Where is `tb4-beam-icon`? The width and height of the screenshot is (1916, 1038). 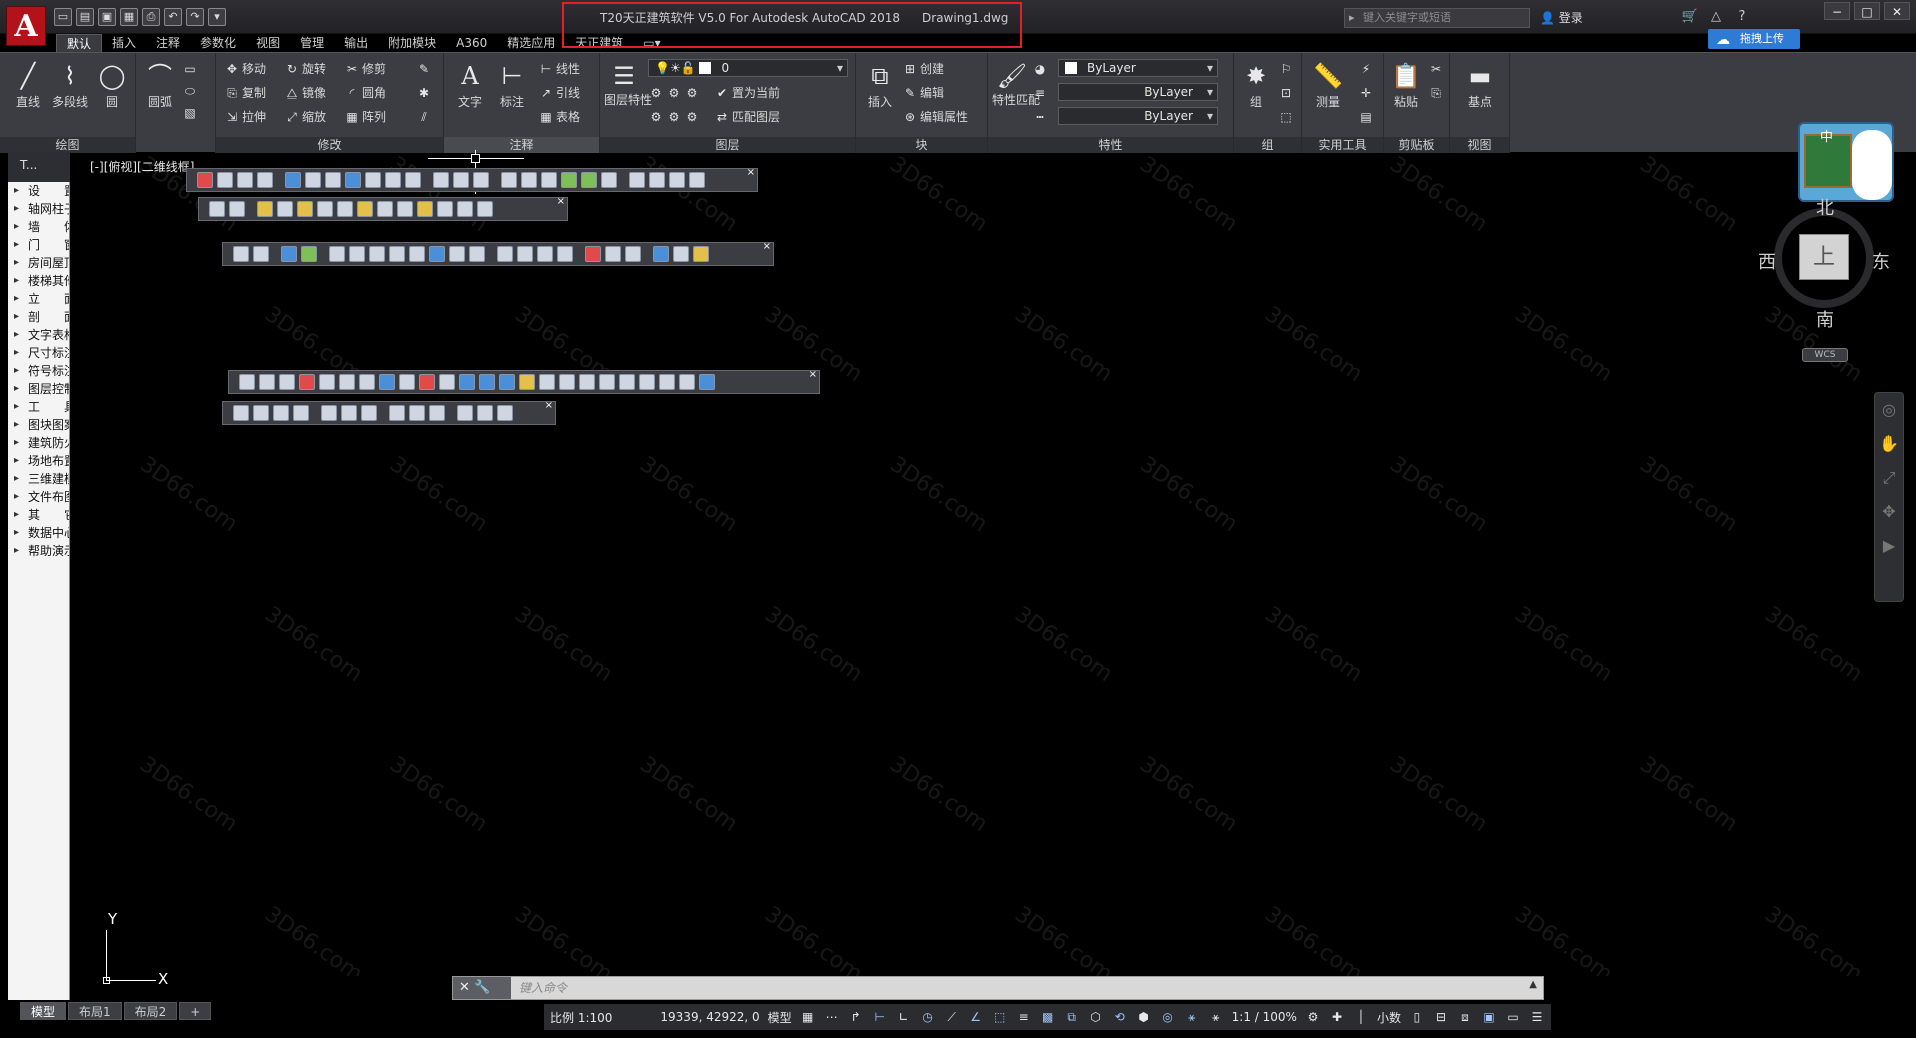
tb4-beam-icon is located at coordinates (527, 382).